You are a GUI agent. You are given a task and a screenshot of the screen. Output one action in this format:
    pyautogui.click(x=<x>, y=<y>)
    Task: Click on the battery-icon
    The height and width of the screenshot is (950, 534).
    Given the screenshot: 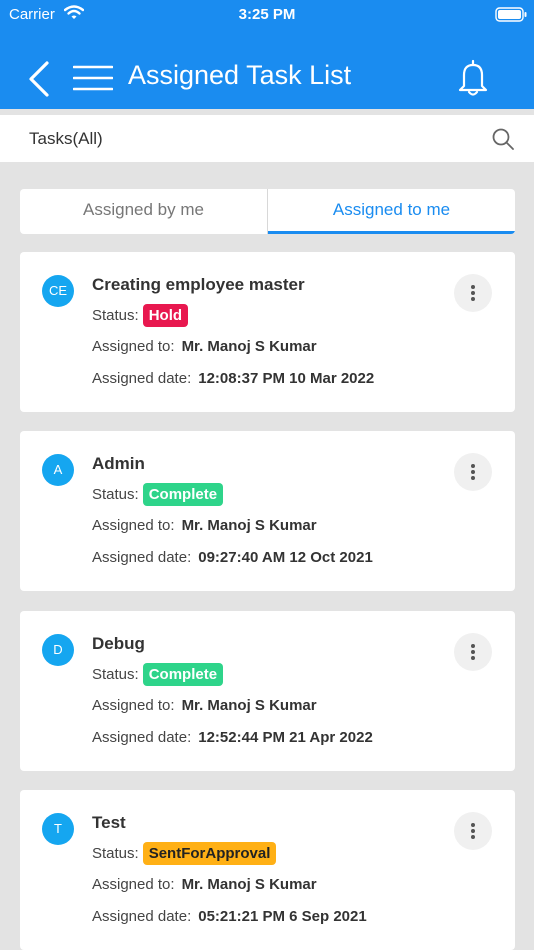 What is the action you would take?
    pyautogui.click(x=511, y=17)
    